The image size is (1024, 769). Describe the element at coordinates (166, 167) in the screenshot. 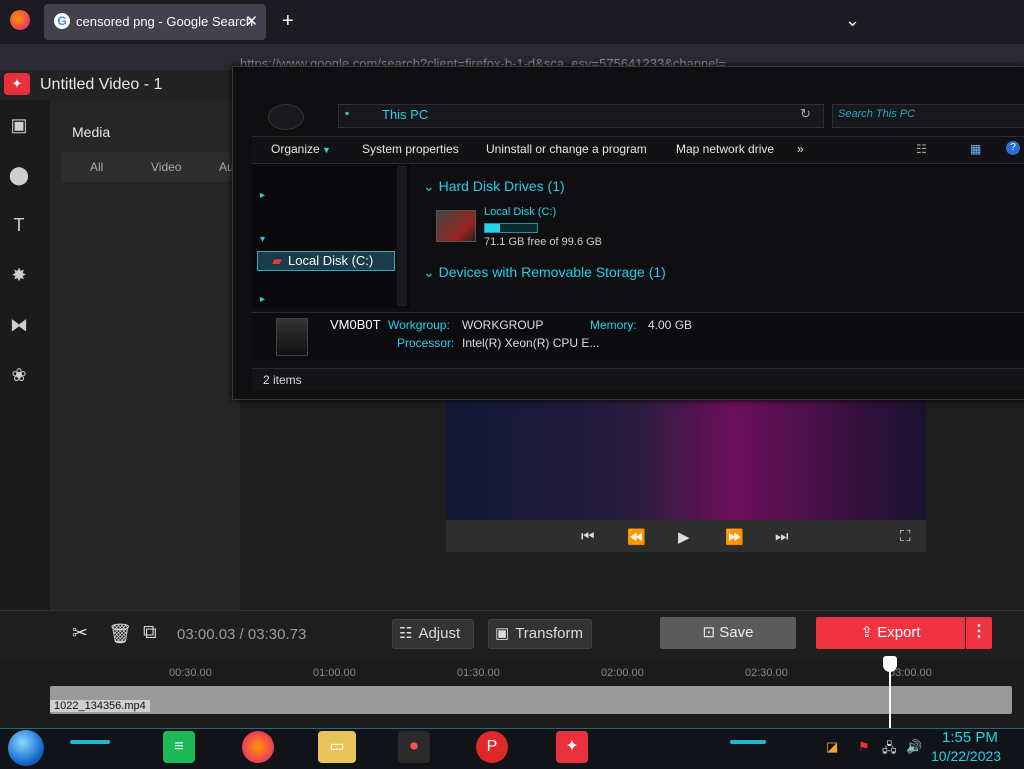

I see `tab-video: Video` at that location.